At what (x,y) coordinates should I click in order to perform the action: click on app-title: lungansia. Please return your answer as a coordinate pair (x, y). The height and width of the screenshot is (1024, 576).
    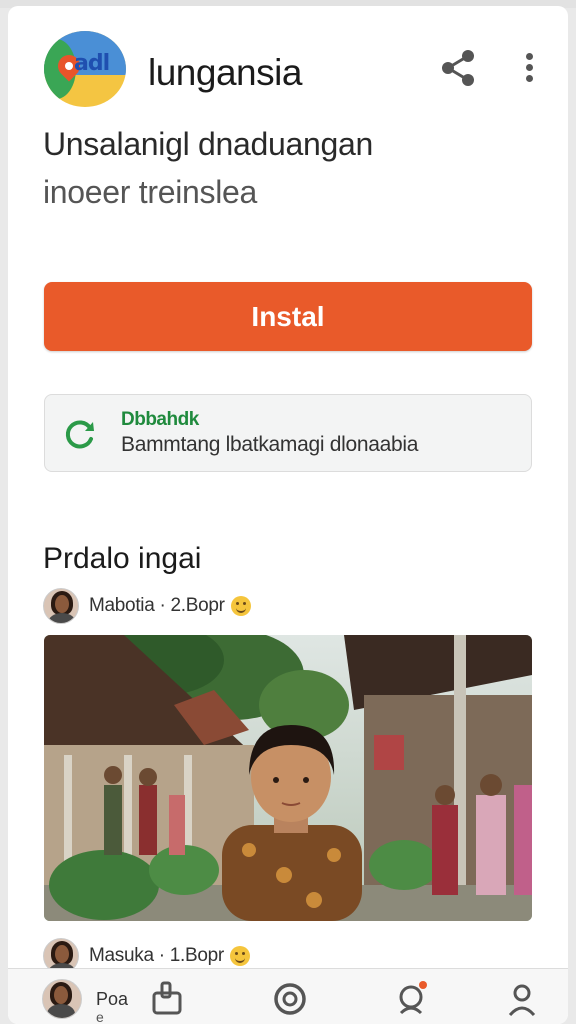
    Looking at the image, I should click on (225, 72).